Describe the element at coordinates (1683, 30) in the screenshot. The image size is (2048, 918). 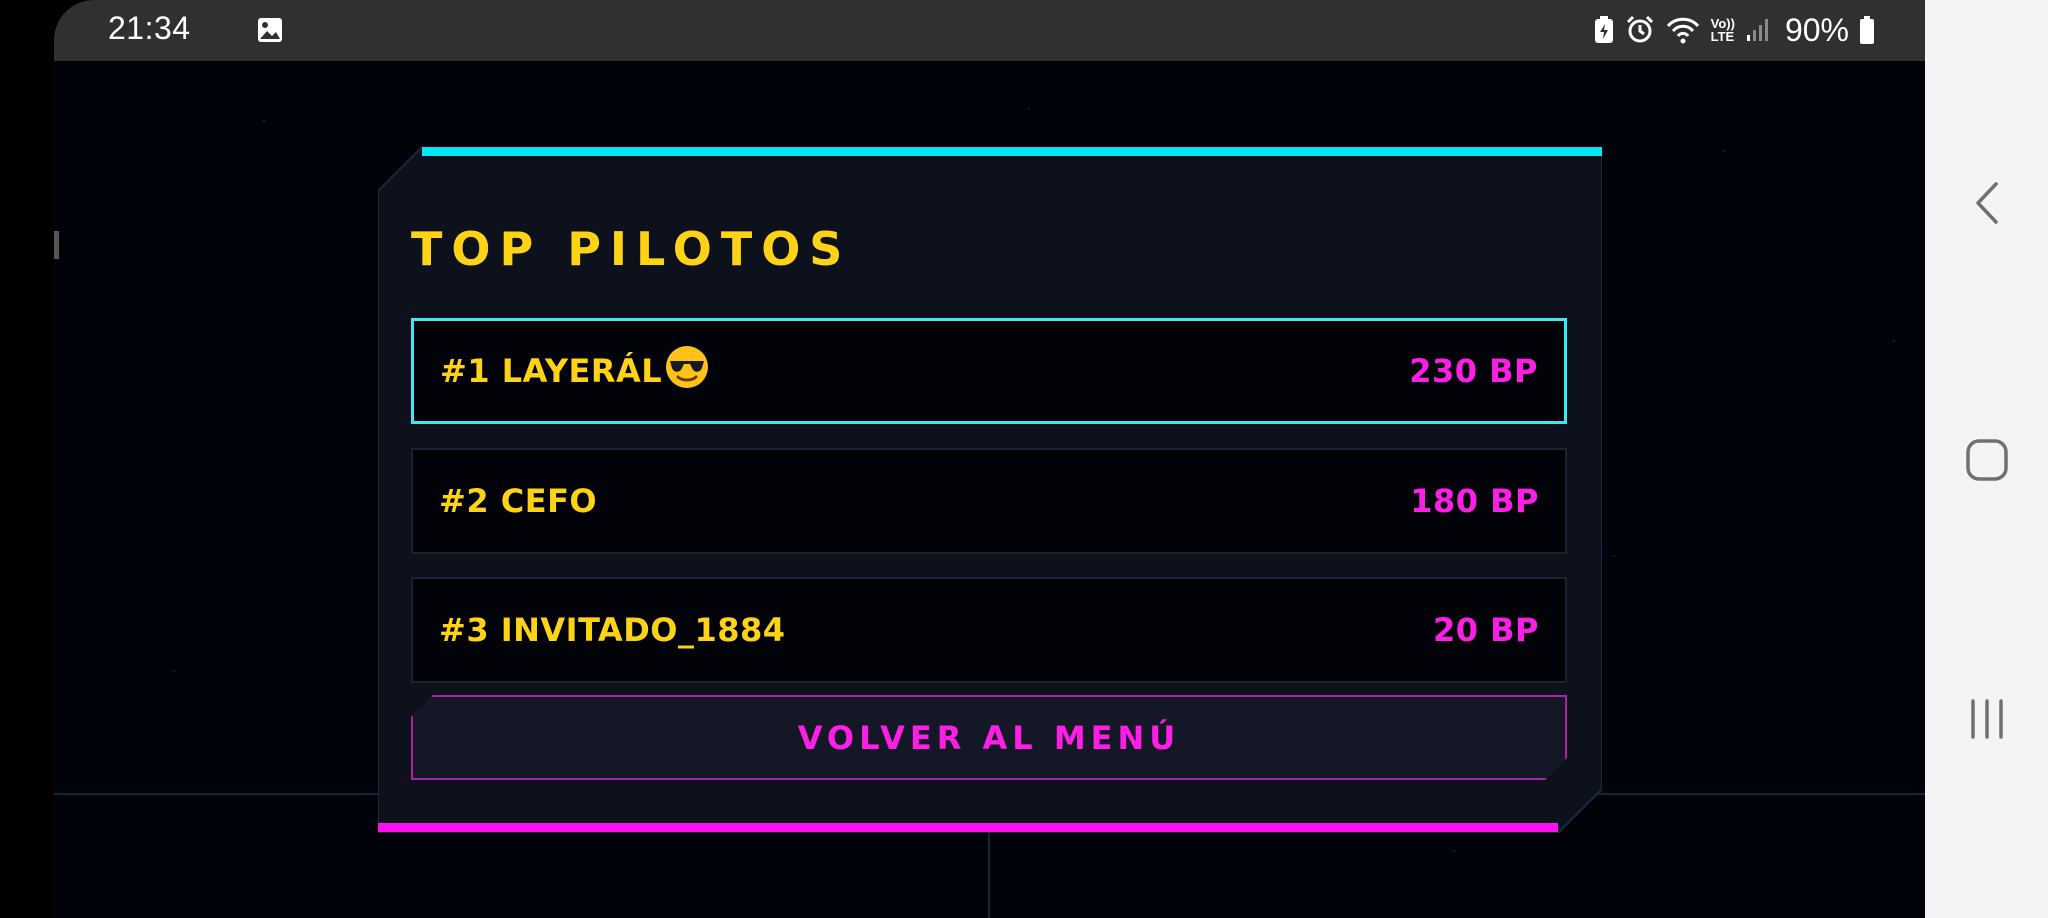
I see `wifi-icon` at that location.